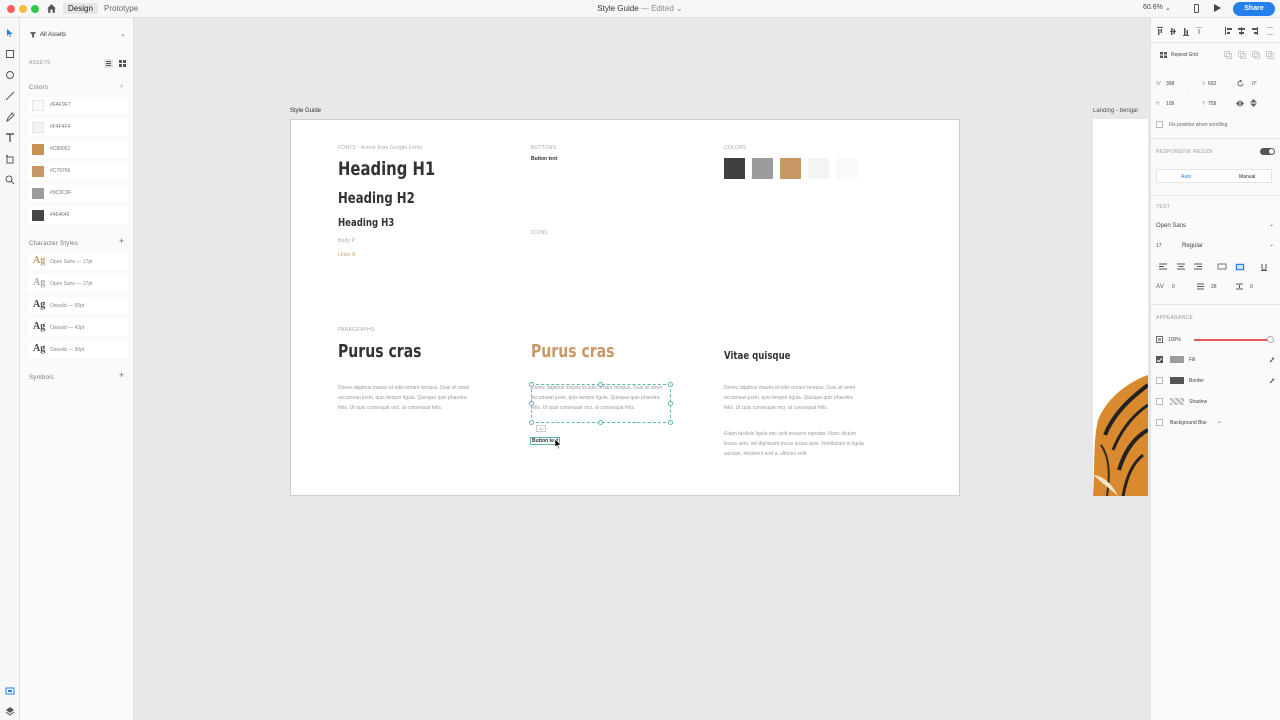  I want to click on border-checkbox, so click(1159, 380).